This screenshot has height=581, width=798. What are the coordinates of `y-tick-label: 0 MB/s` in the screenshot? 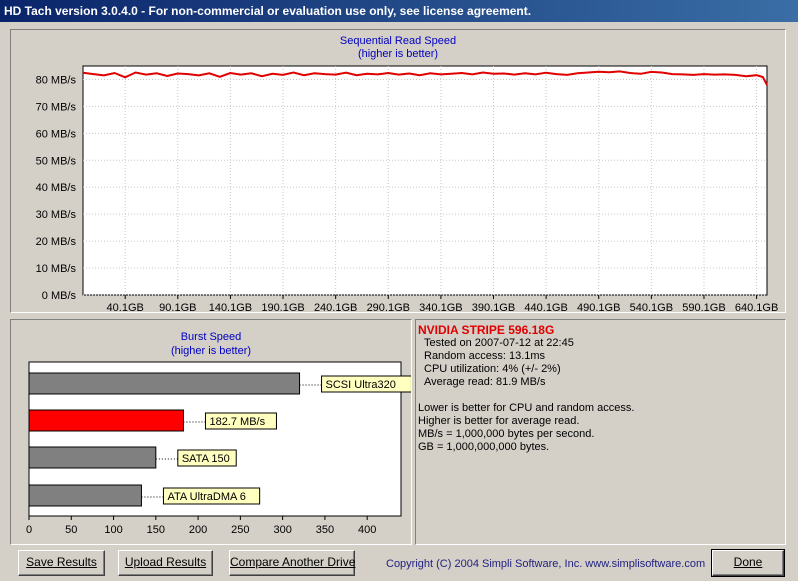 It's located at (59, 296).